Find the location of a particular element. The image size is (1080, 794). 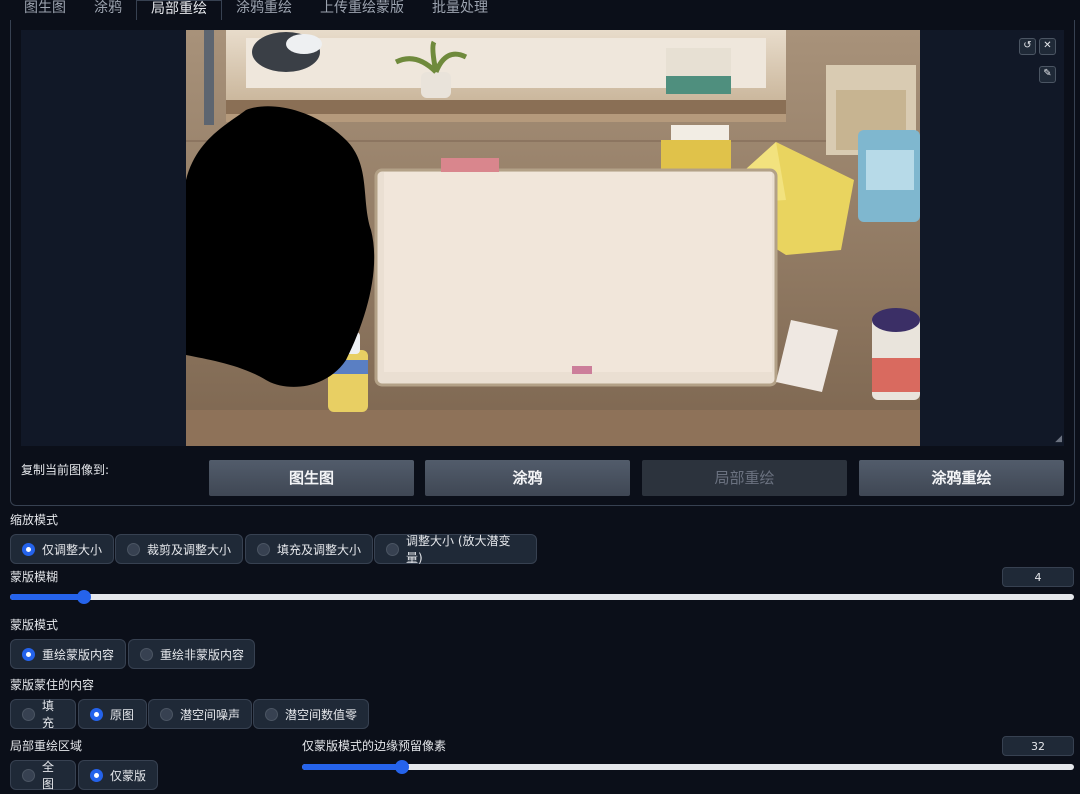

inpaint-area-label: 局部重绘区域 is located at coordinates (46, 746).